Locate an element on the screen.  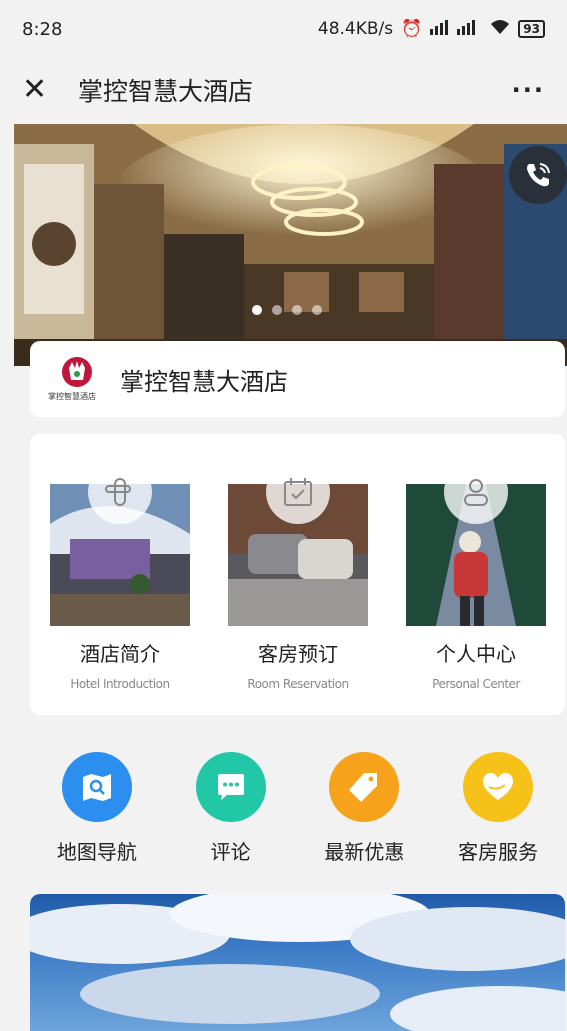
close-icon: ✕ is located at coordinates (42, 90).